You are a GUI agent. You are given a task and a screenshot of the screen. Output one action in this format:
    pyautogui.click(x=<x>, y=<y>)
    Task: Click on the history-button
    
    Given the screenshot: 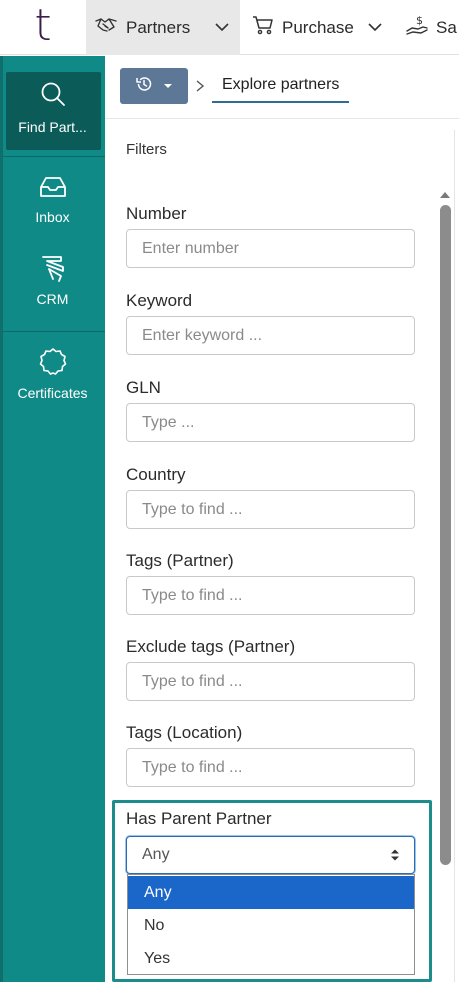 What is the action you would take?
    pyautogui.click(x=154, y=86)
    